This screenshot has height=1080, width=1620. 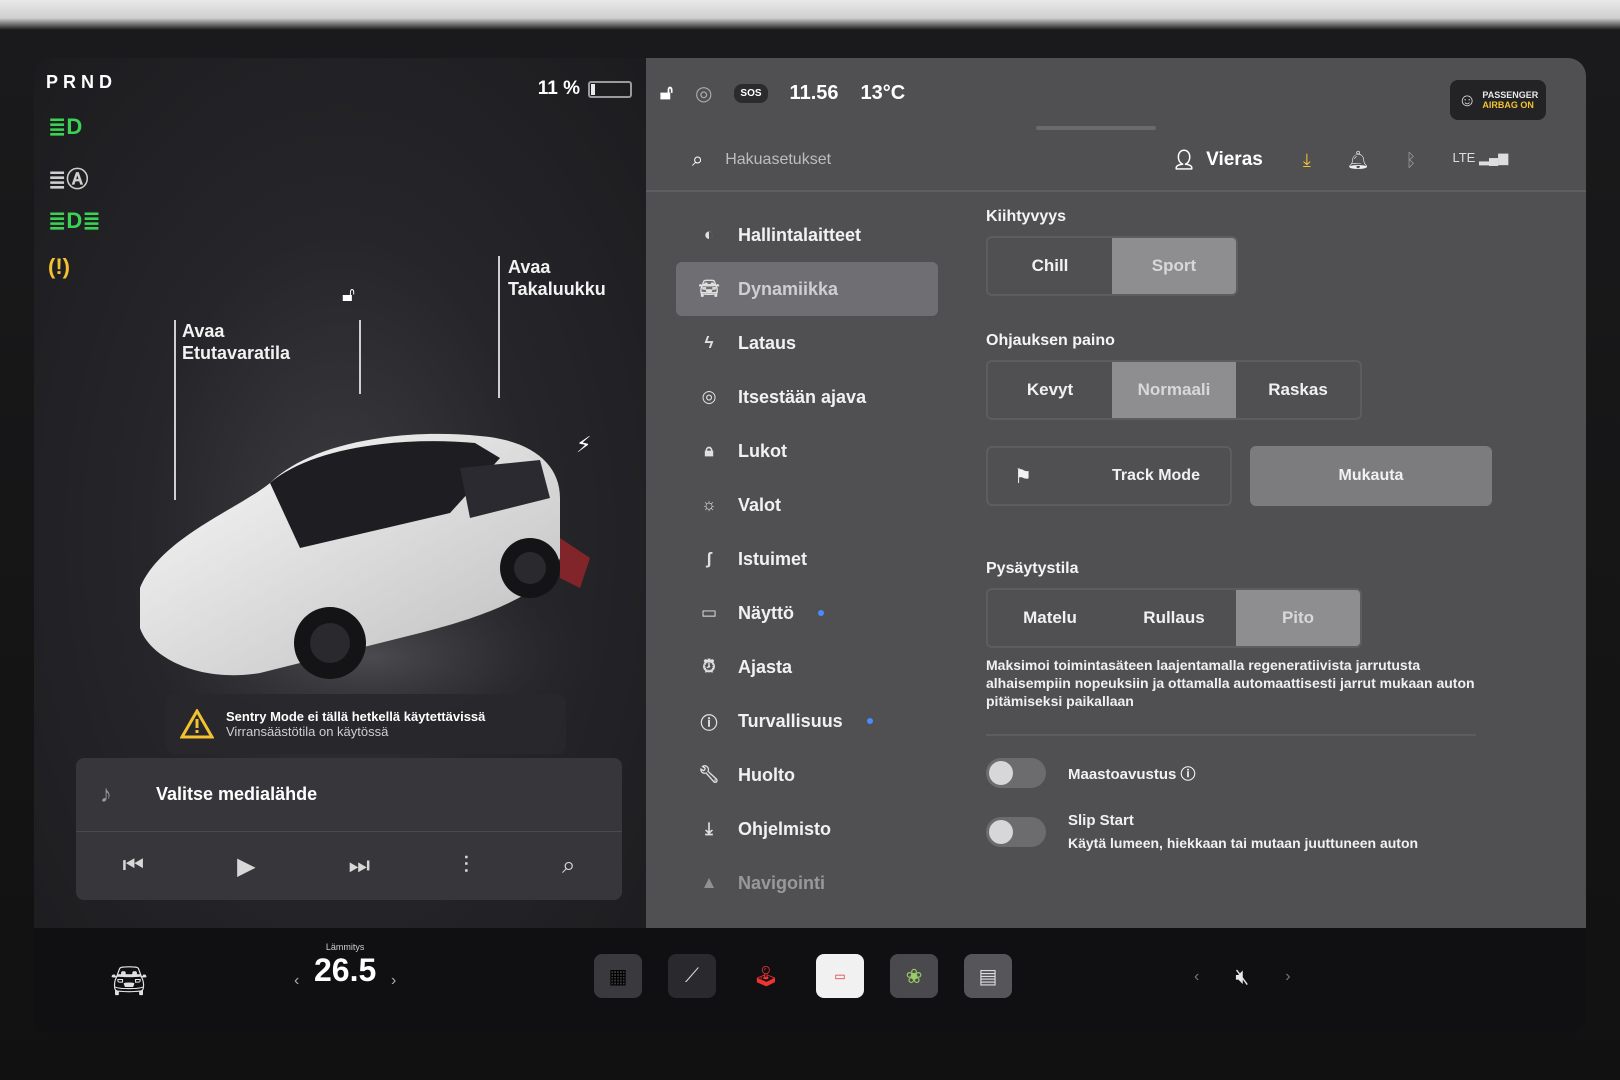 I want to click on offroad-assist-toggle, so click(x=1016, y=773).